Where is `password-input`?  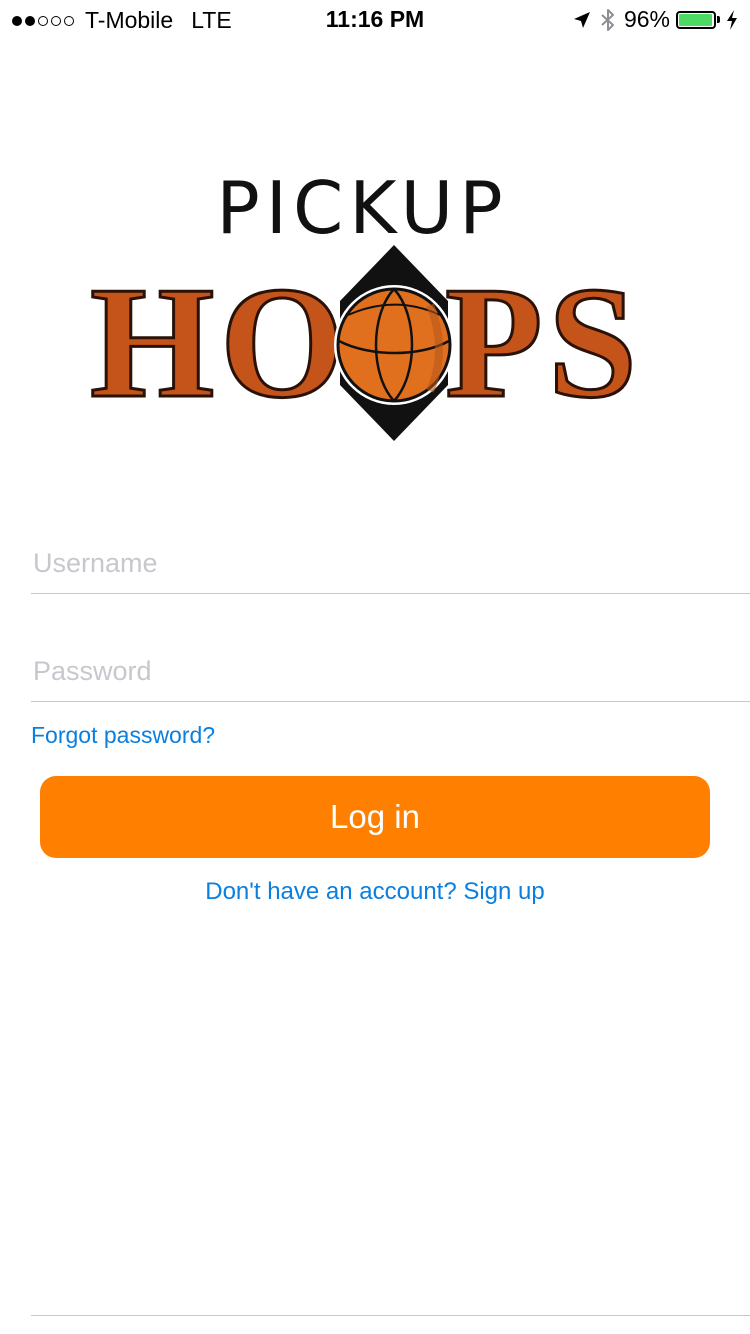 password-input is located at coordinates (390, 671).